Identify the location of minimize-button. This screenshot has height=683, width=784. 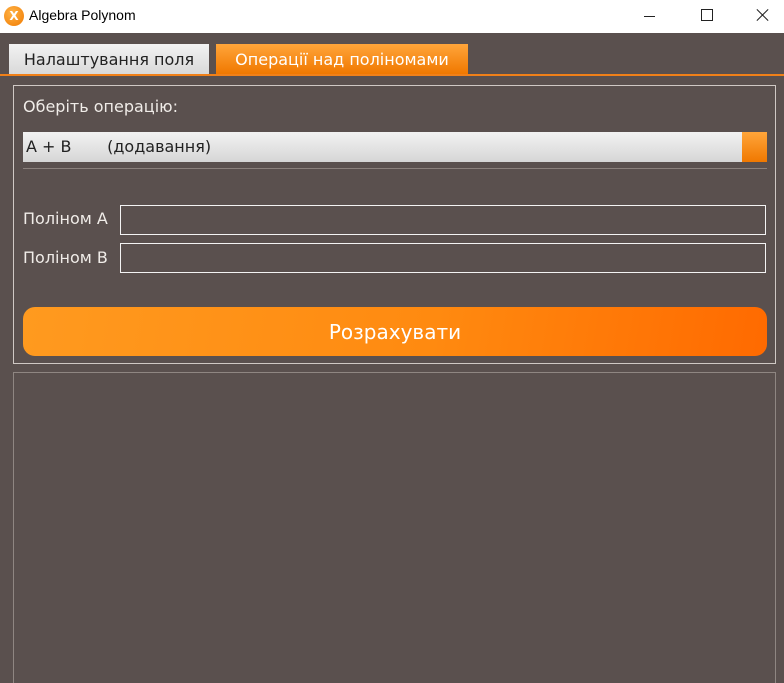
(651, 16).